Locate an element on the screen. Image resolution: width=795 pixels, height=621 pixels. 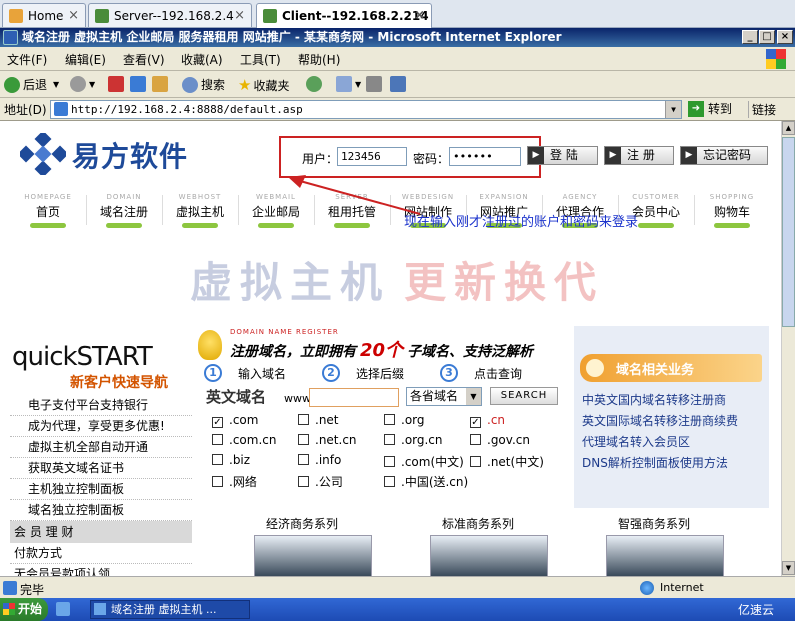
refresh-button is located at coordinates (139, 84).